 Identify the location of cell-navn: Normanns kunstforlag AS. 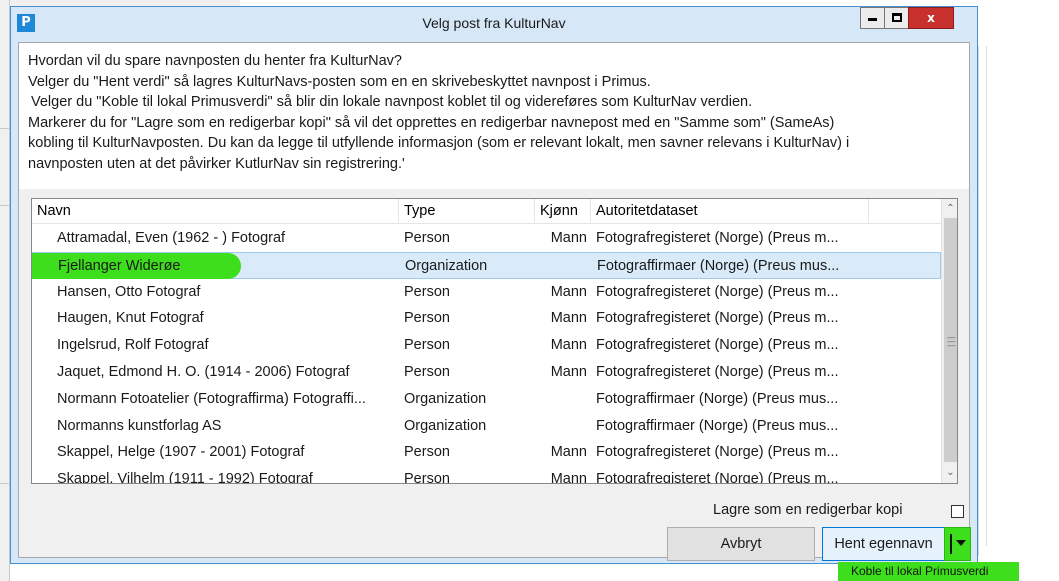
(139, 425).